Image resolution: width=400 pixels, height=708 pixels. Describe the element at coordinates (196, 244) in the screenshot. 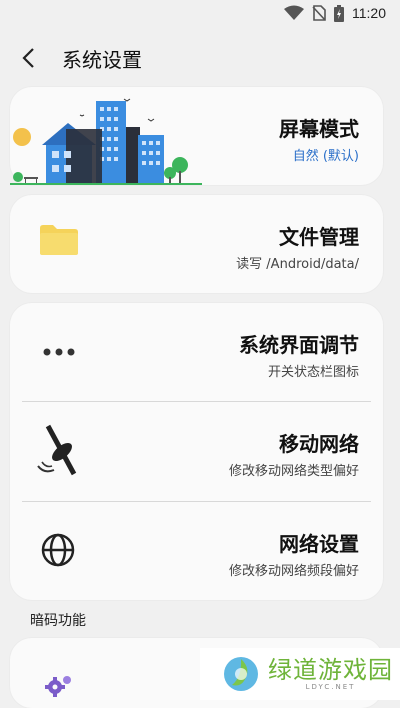

I see `file-manage-card: 文件管理 读写 /Android/data/` at that location.